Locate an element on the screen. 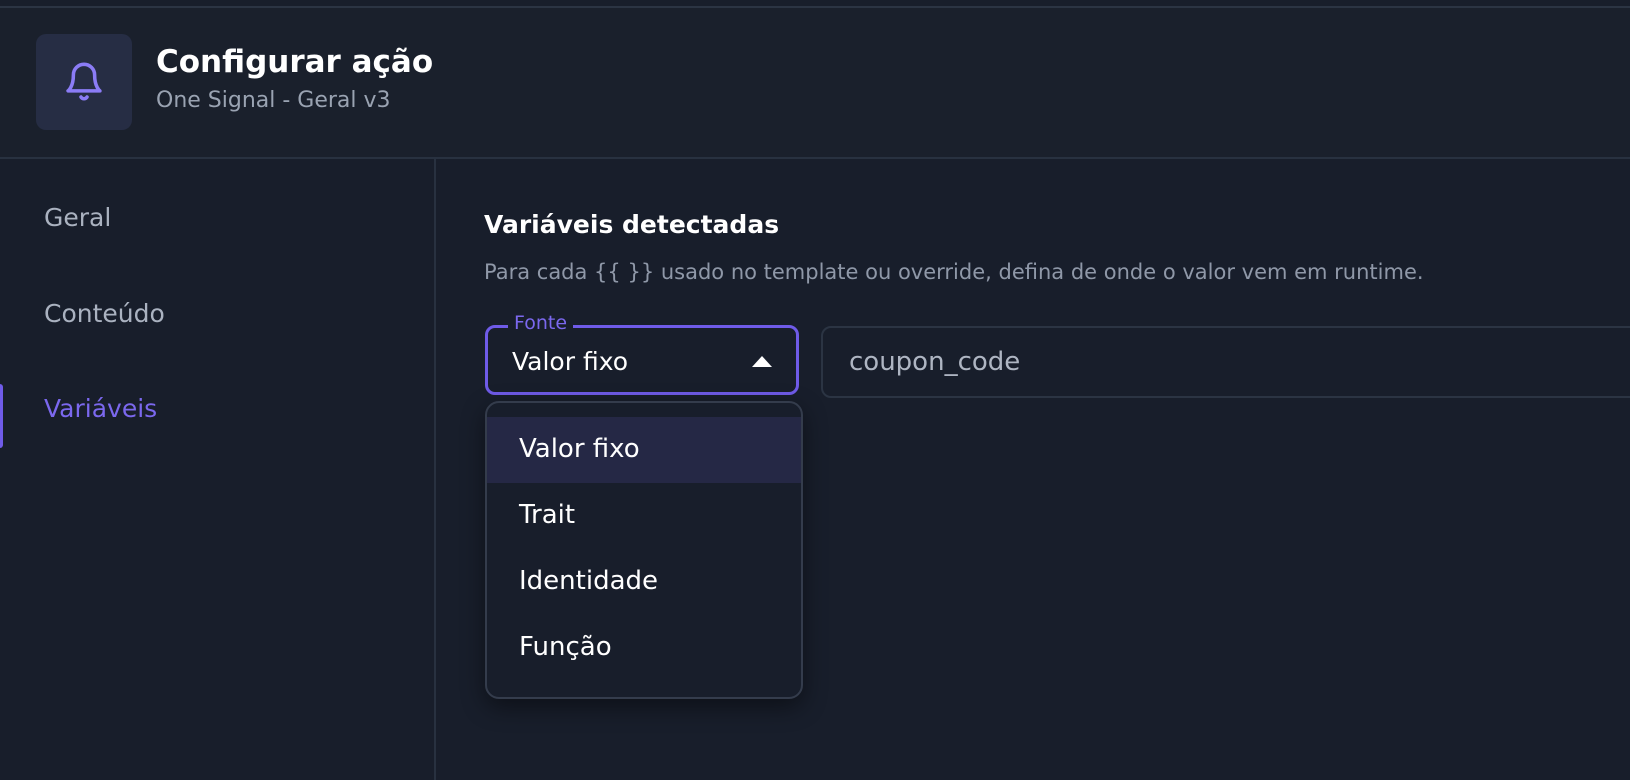  sidebar-item-conteudo: Conteúdo is located at coordinates (217, 315).